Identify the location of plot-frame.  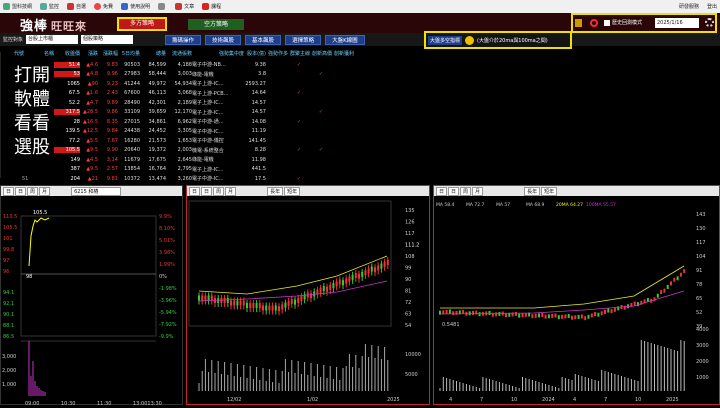
(290, 263).